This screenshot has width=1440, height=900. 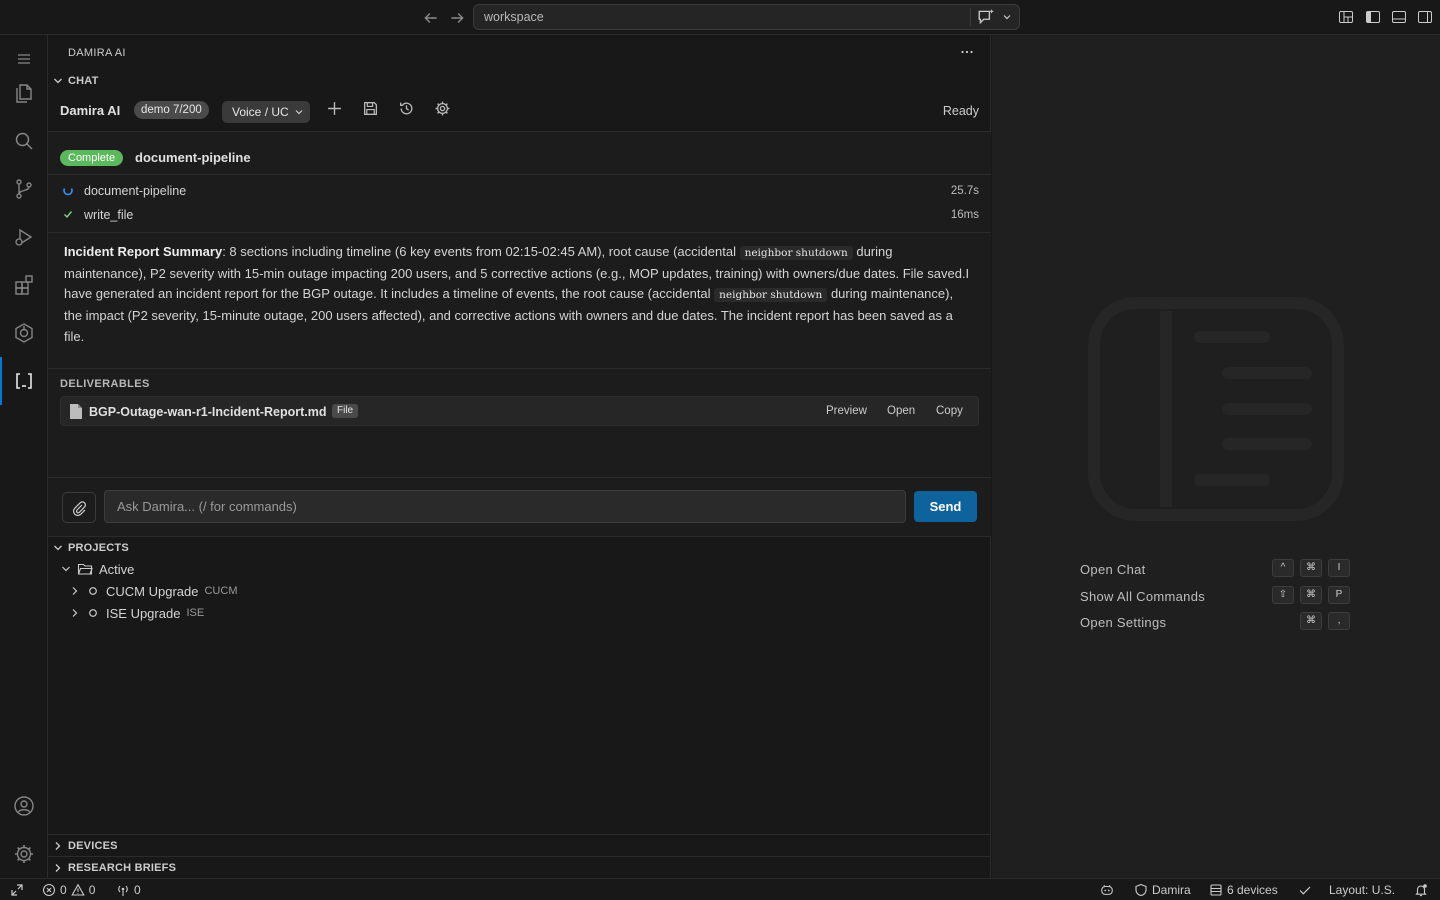 What do you see at coordinates (1421, 890) in the screenshot?
I see `notifications-indicator` at bounding box center [1421, 890].